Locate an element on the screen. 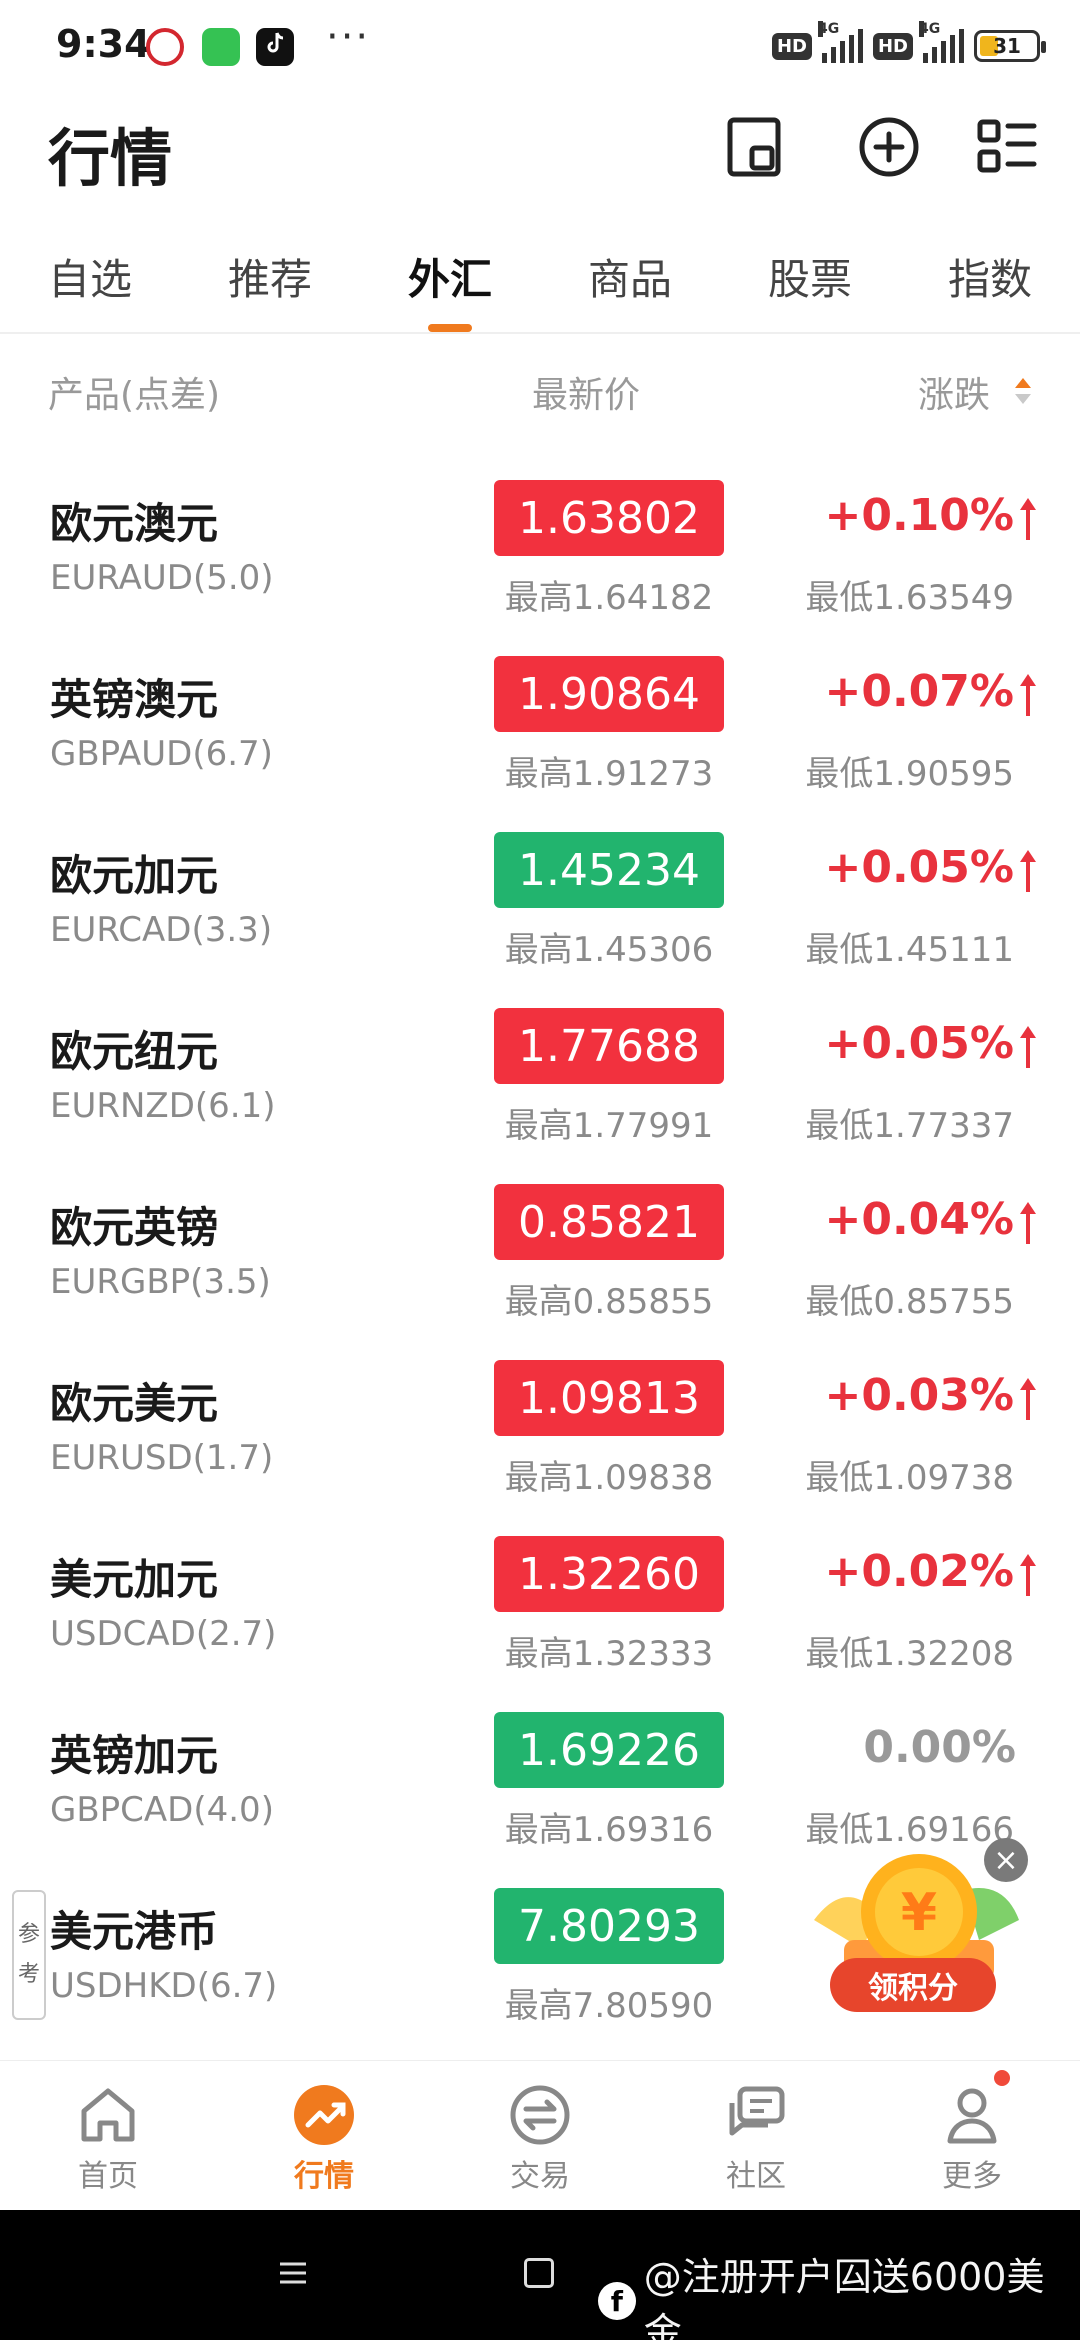  change-percent: +0.07% is located at coordinates (919, 691).